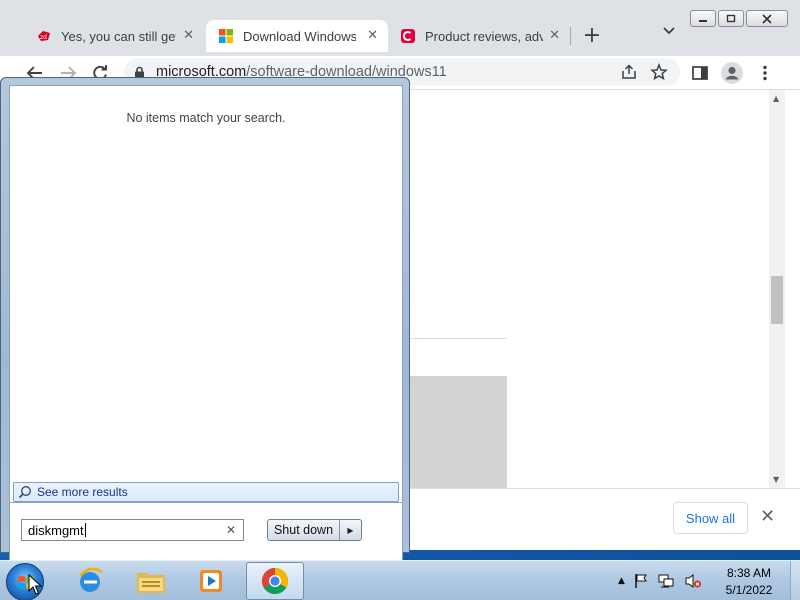 Image resolution: width=800 pixels, height=600 pixels. I want to click on show-all-downloads-button: Show all, so click(710, 518).